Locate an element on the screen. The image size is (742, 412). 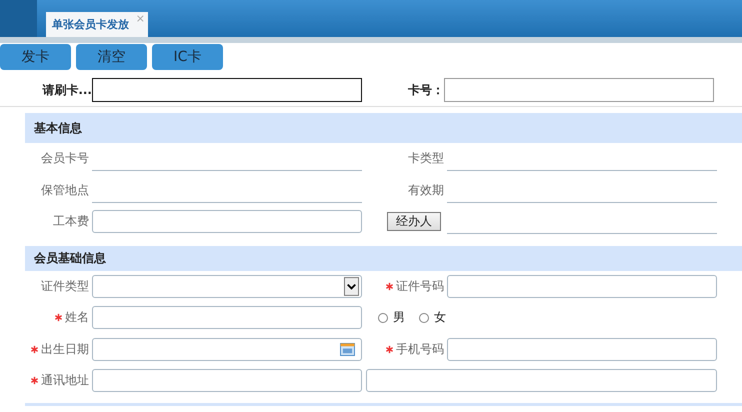
select-field is located at coordinates (227, 286).